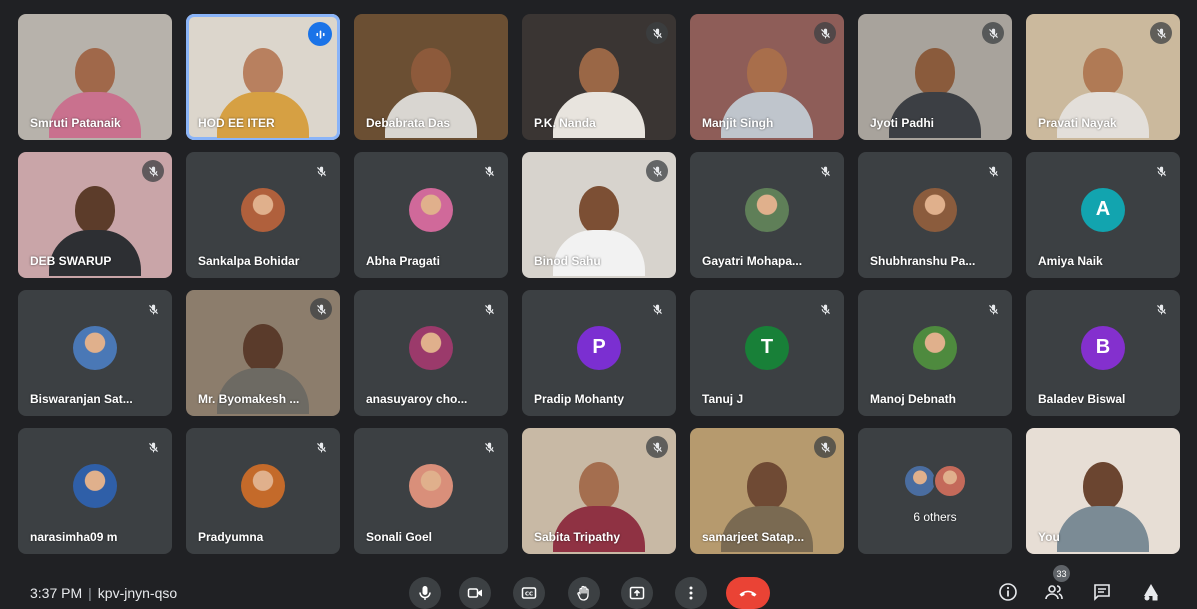 Image resolution: width=1197 pixels, height=609 pixels. Describe the element at coordinates (599, 215) in the screenshot. I see `participant-tile: Binod Sahu` at that location.